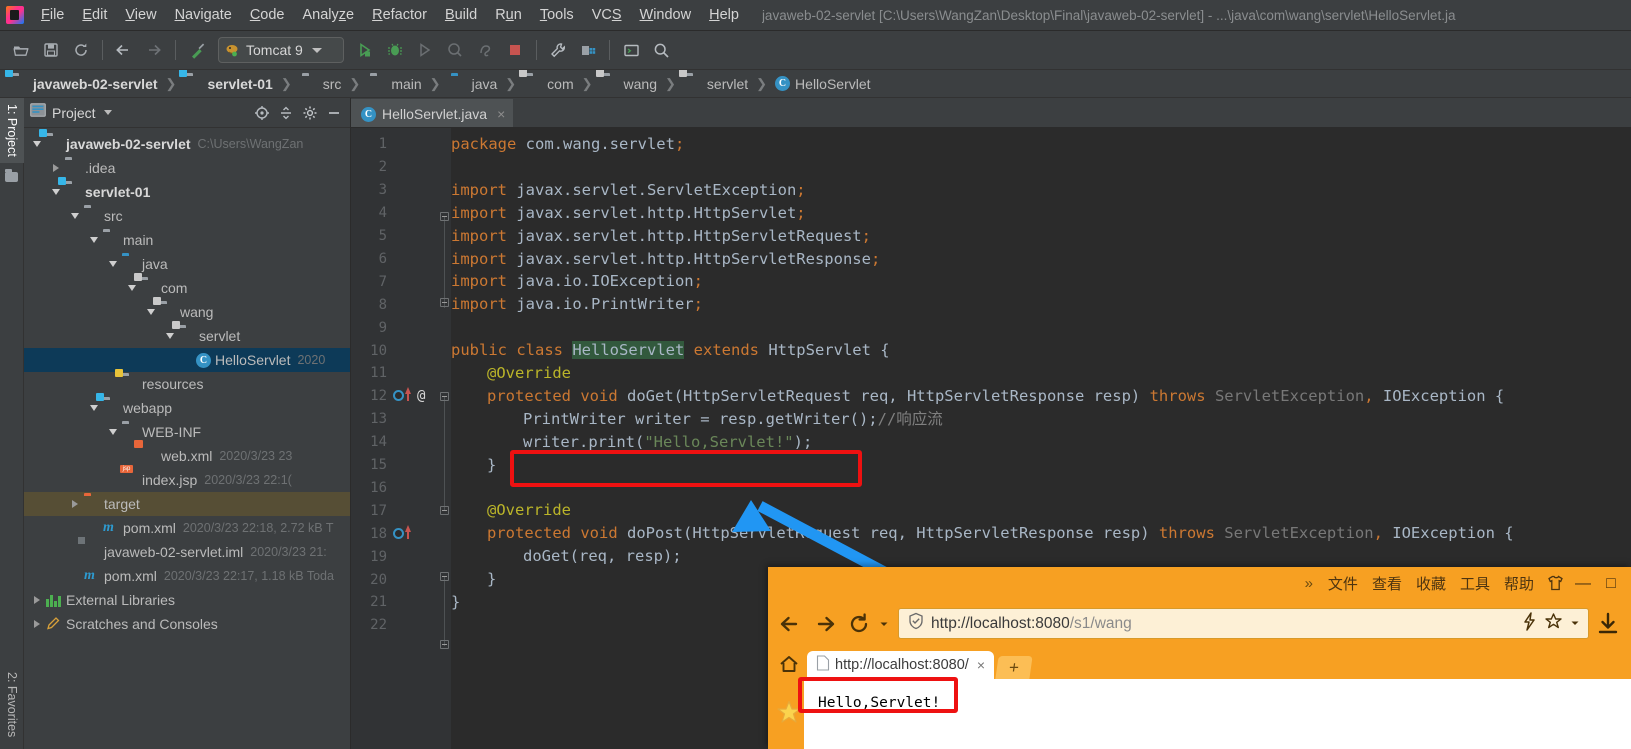 This screenshot has height=749, width=1631. What do you see at coordinates (546, 81) in the screenshot?
I see `breadcrumb-item-com: com` at bounding box center [546, 81].